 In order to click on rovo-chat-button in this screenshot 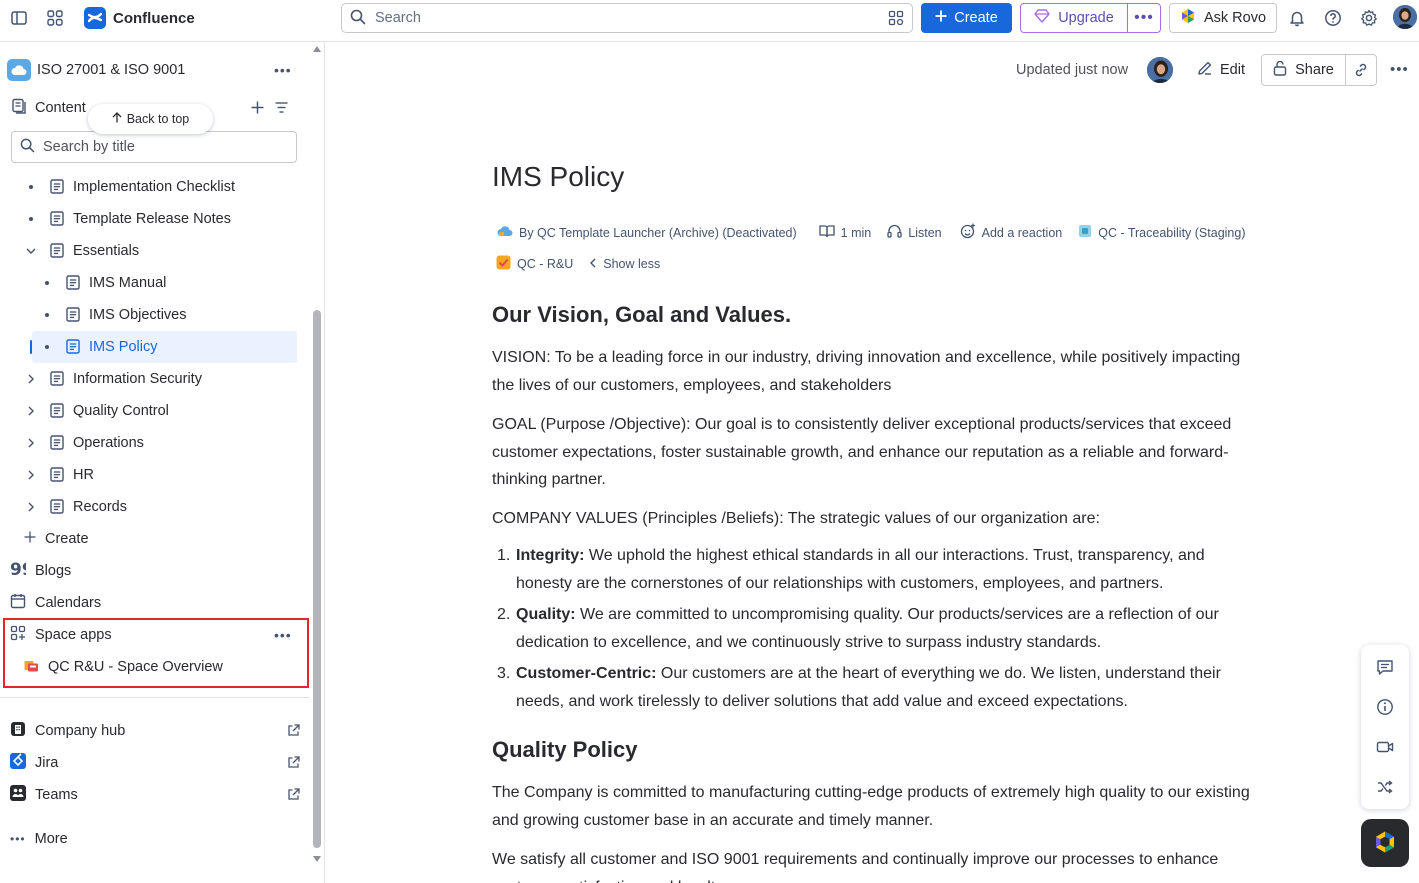, I will do `click(1385, 843)`.